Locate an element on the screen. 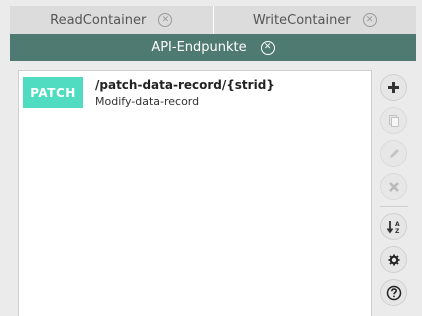  plus-icon is located at coordinates (393, 87).